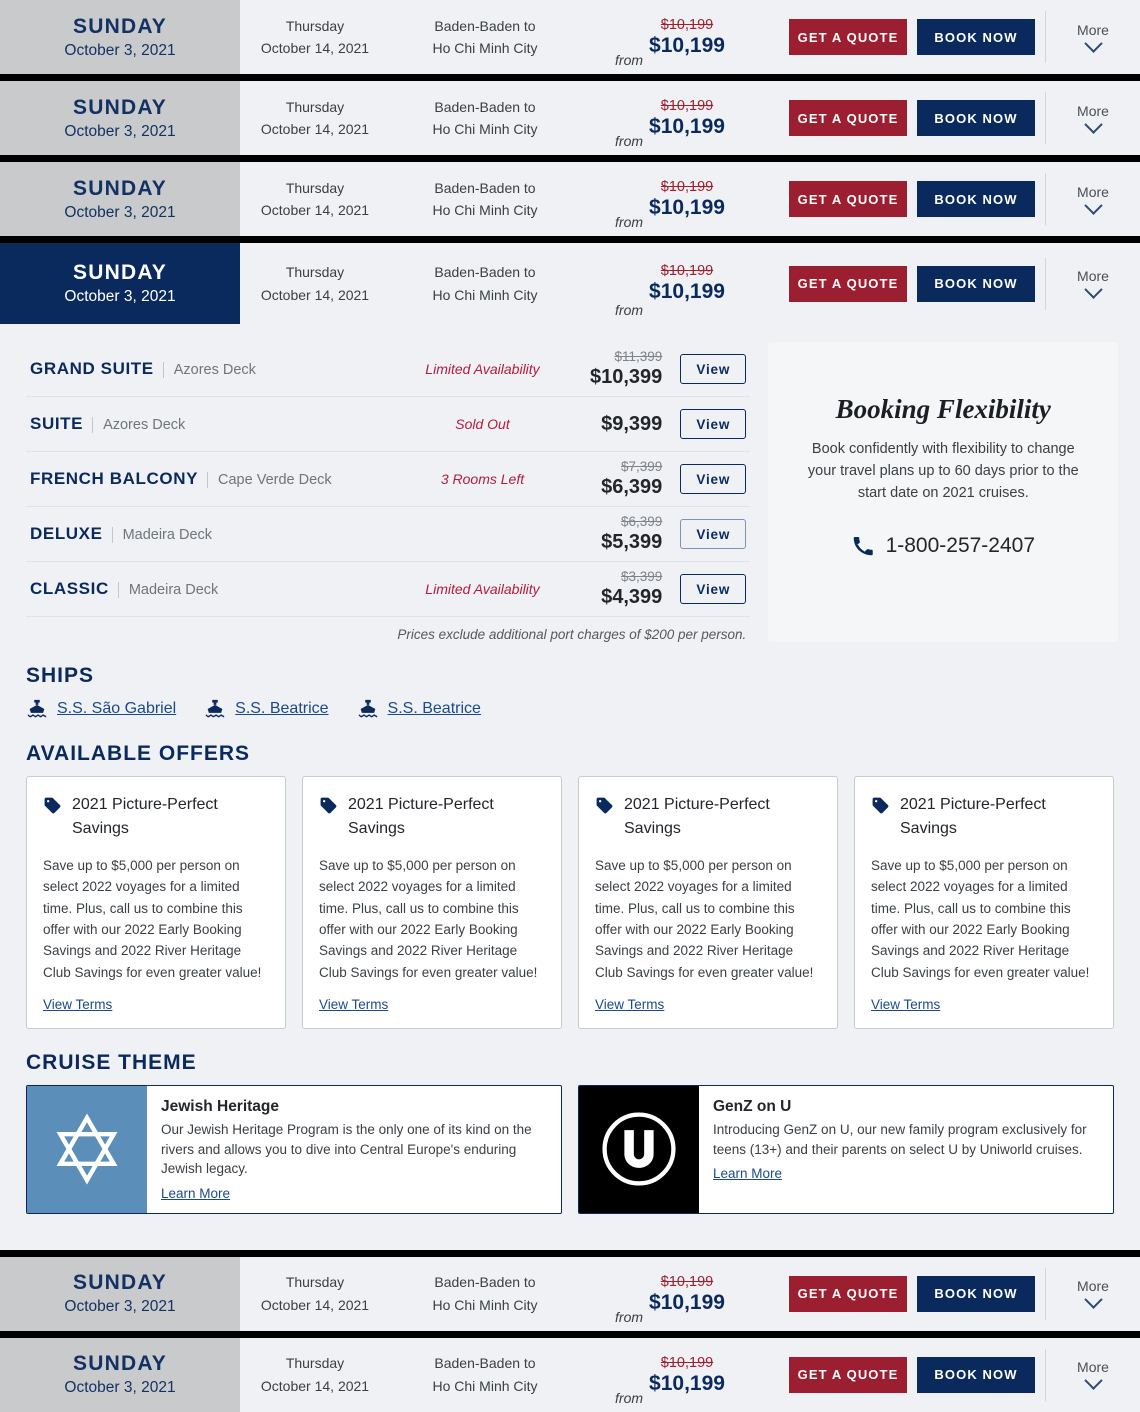  What do you see at coordinates (120, 1283) in the screenshot?
I see `cruise-start-dayofweek: SUNDAY` at bounding box center [120, 1283].